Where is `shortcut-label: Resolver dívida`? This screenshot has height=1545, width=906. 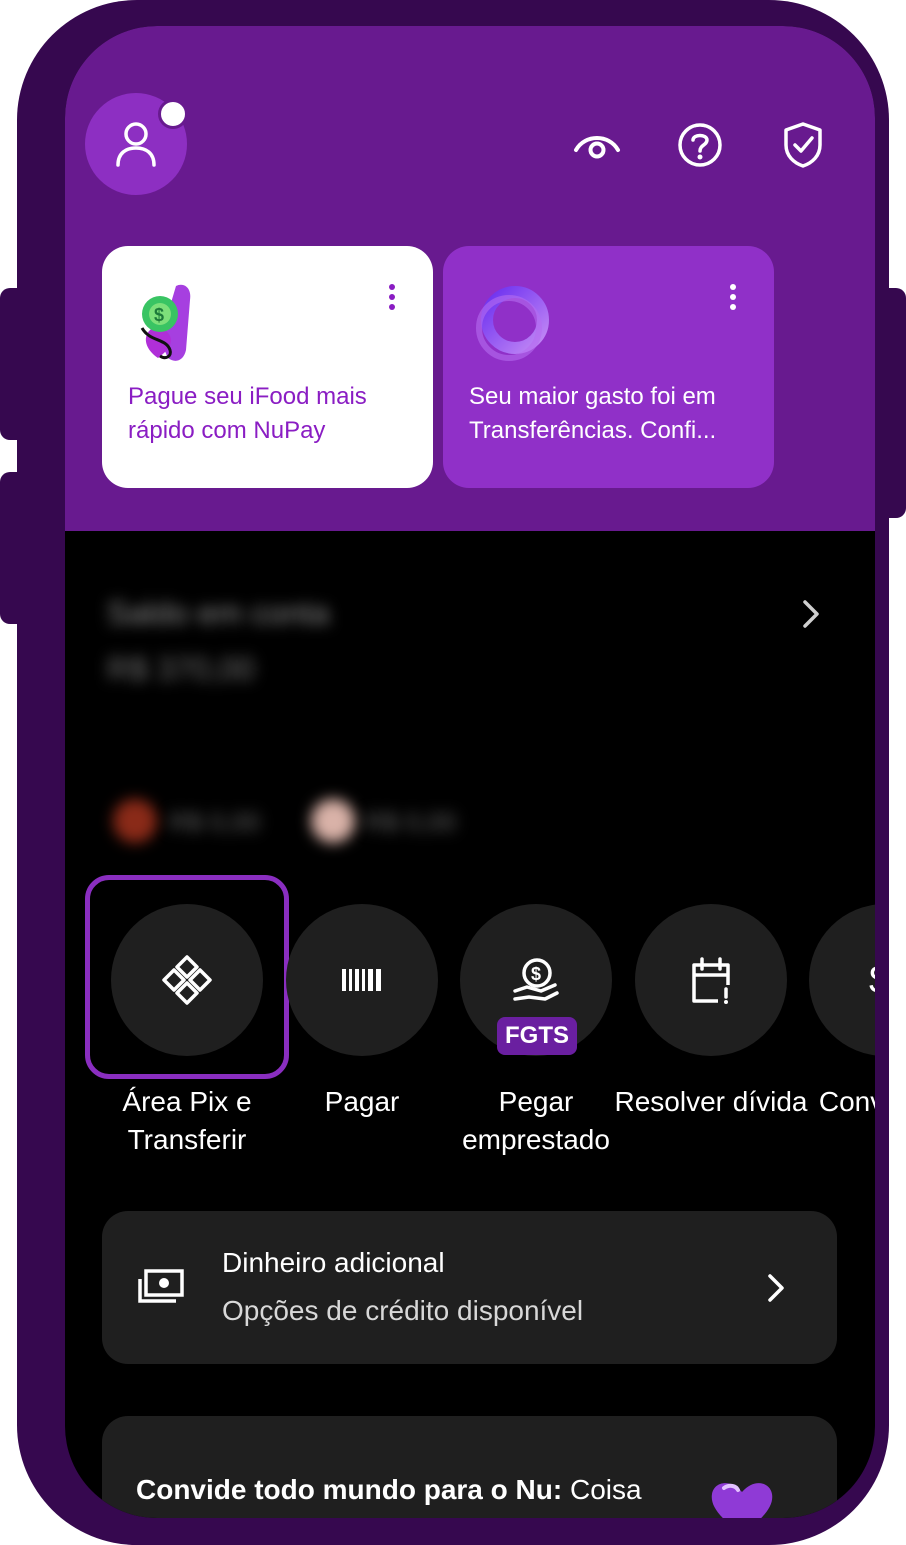 shortcut-label: Resolver dívida is located at coordinates (711, 1101).